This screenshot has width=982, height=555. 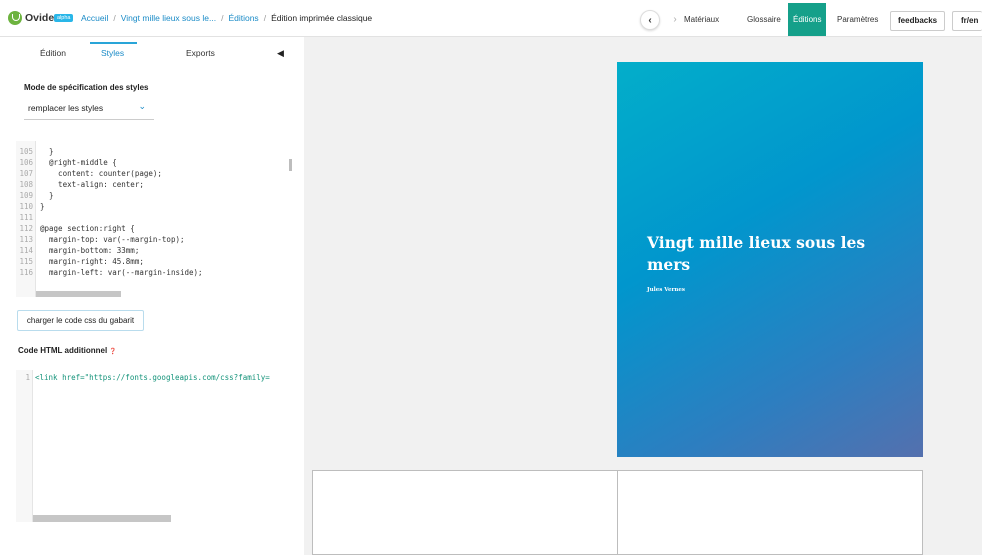 I want to click on tab-exports: Exports, so click(x=200, y=53).